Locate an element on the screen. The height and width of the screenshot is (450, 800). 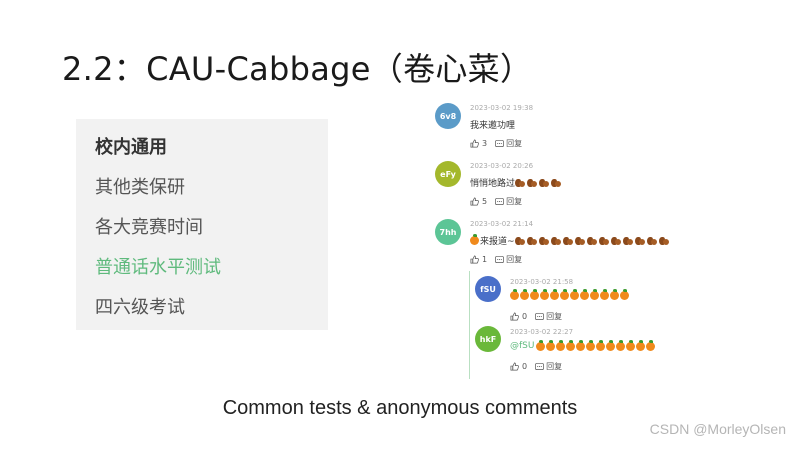
category-item-mandarin-test: 普通话水平测试 is located at coordinates (158, 266).